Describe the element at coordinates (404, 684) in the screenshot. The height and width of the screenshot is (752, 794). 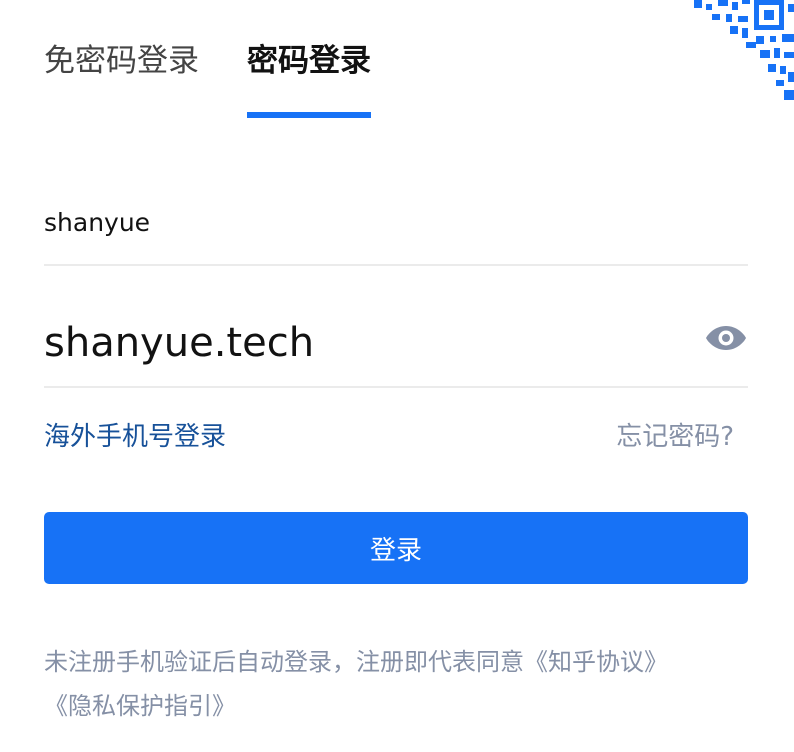
I see `agreement-text: 未注册手机验证后自动登录，注册即代表同意《知乎协议》 《隐私保护指引》` at that location.